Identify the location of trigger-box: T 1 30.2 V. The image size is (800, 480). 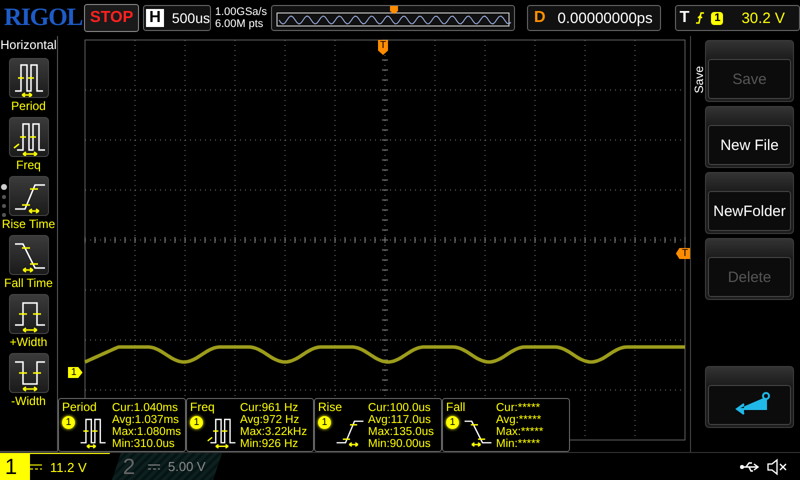
(737, 18).